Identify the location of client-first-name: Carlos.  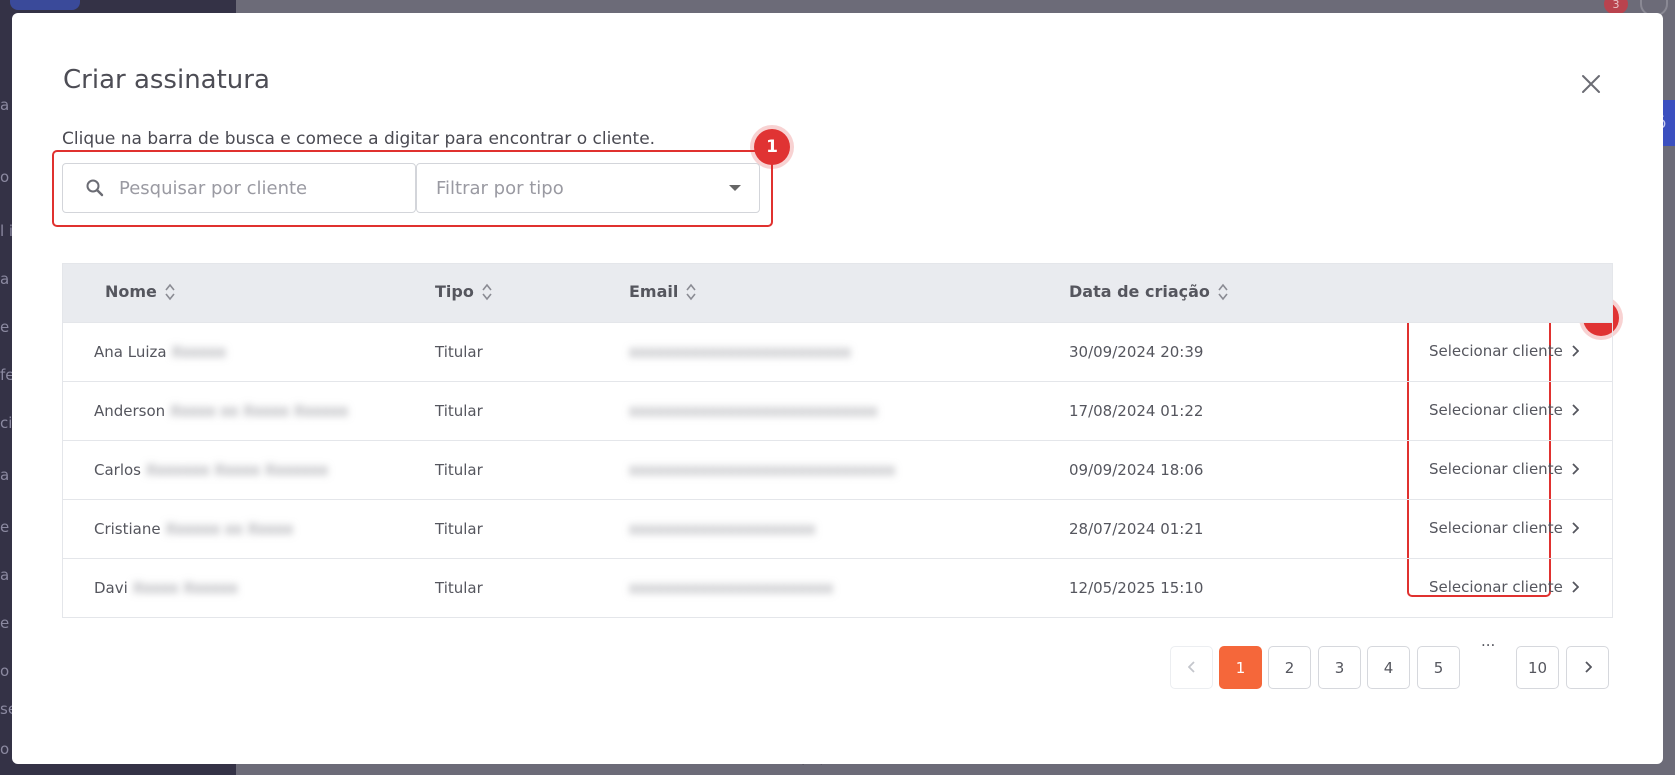
(117, 470).